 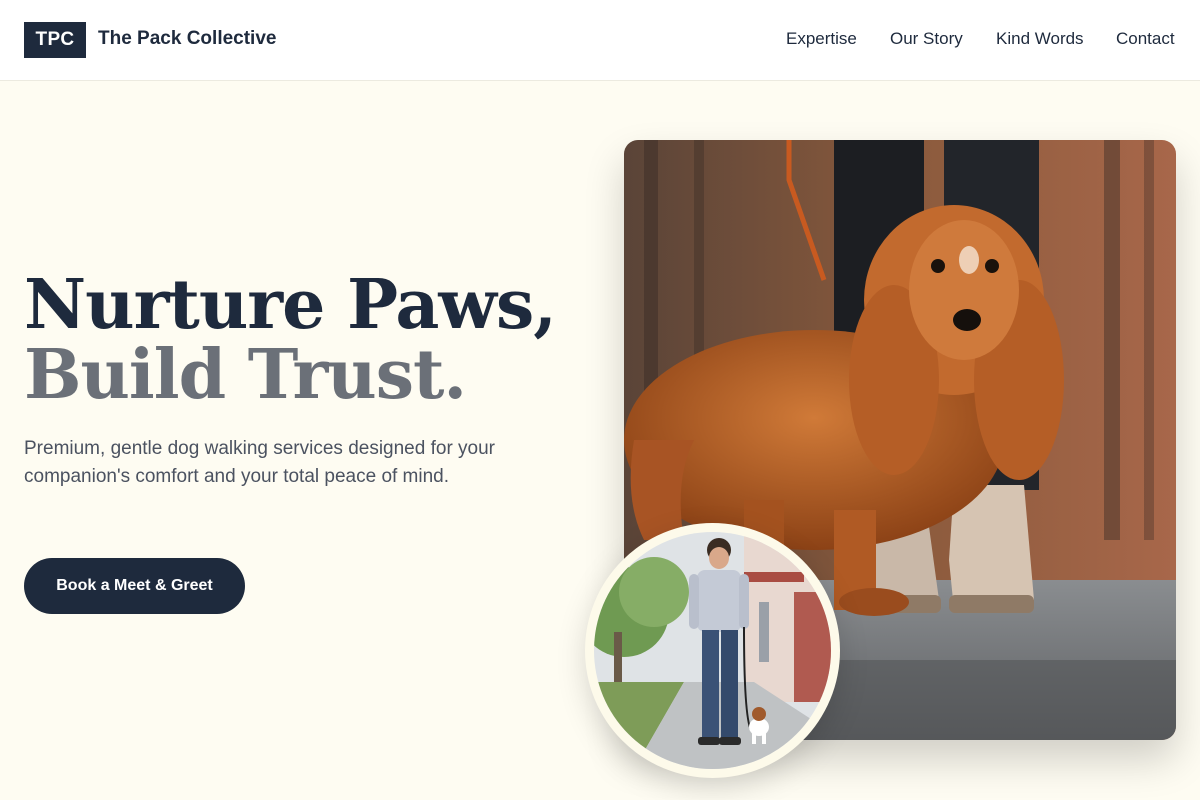 What do you see at coordinates (1145, 39) in the screenshot?
I see `nav-link-contact: Contact` at bounding box center [1145, 39].